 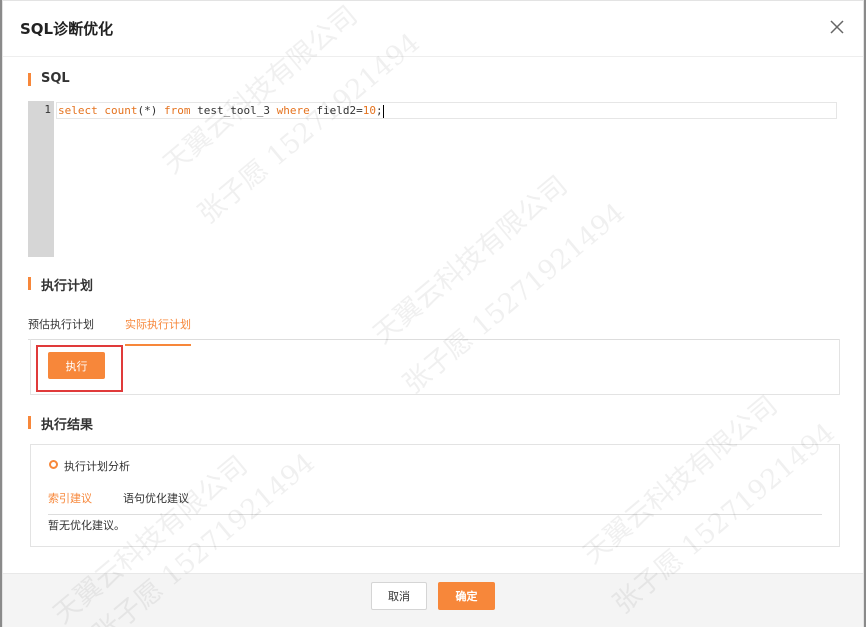 I want to click on execute-button: 执行, so click(x=76, y=365).